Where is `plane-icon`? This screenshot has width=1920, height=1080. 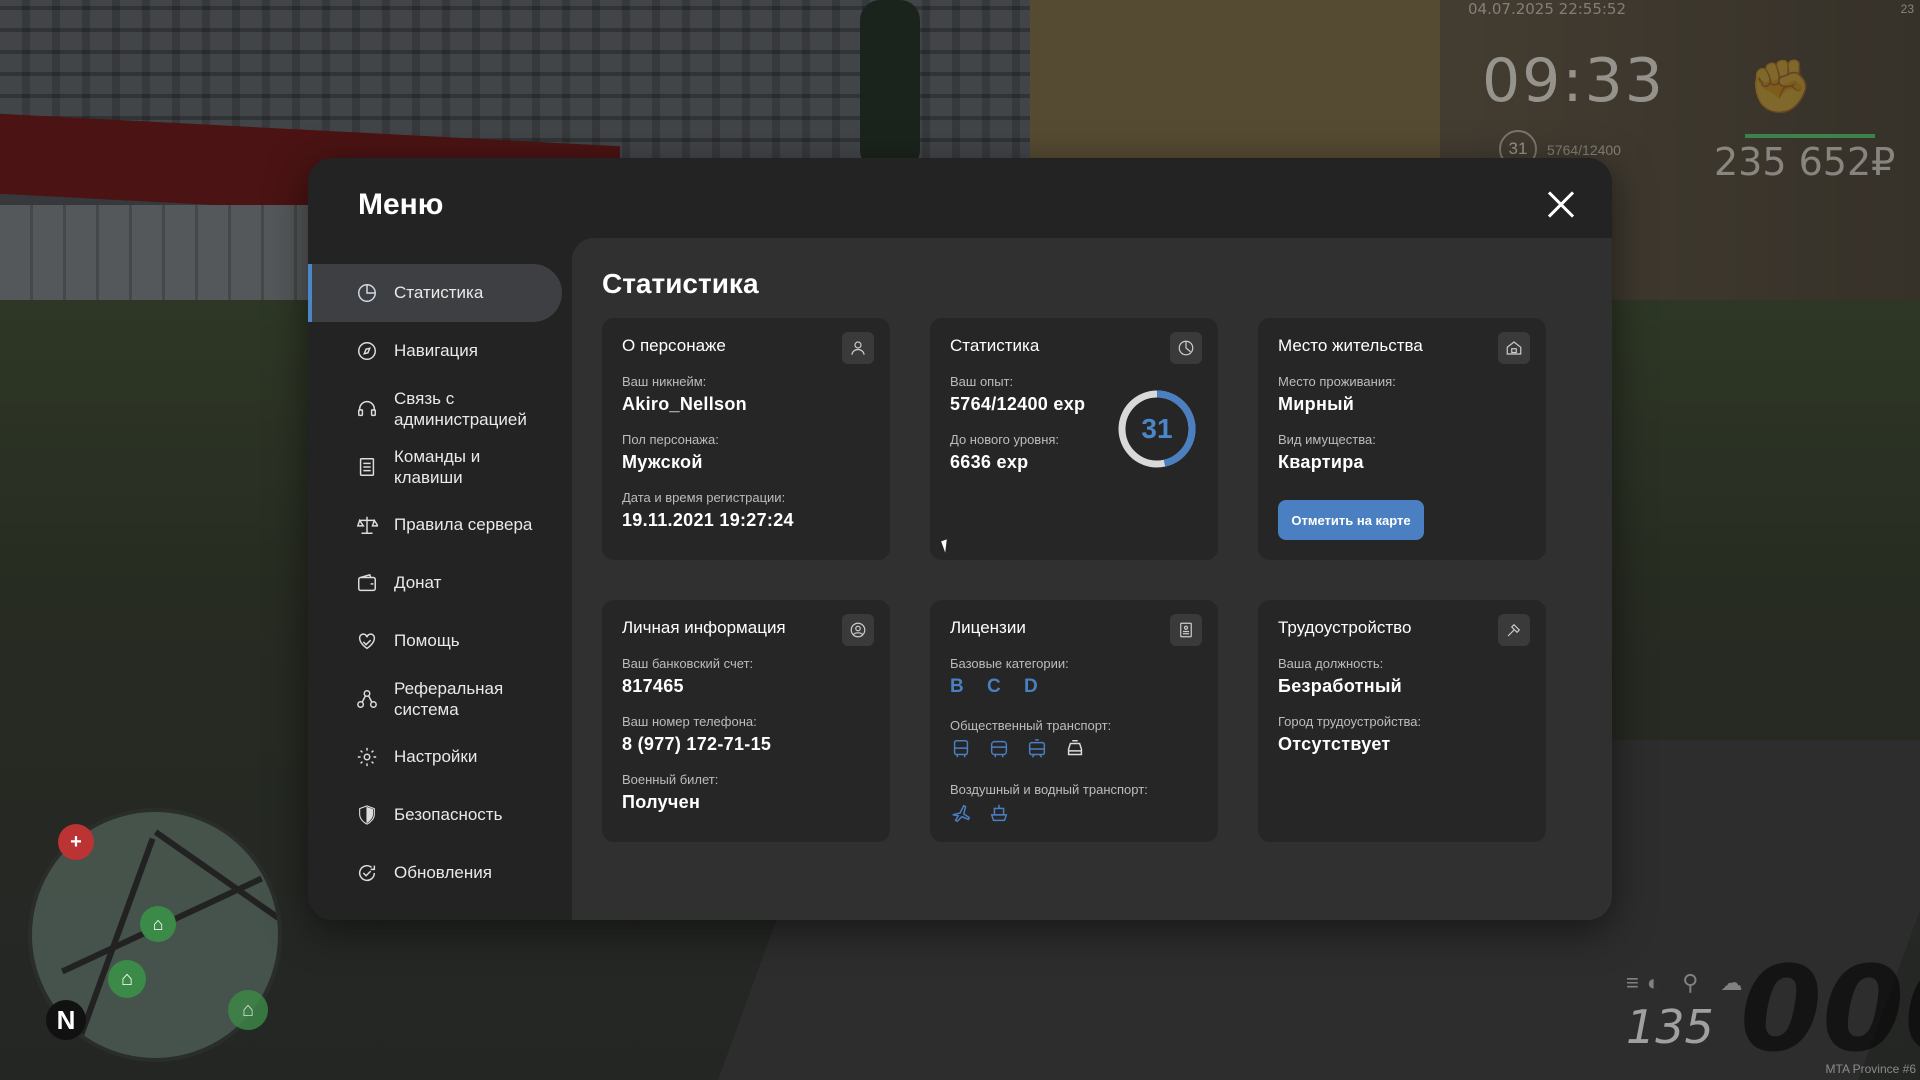
plane-icon is located at coordinates (961, 813).